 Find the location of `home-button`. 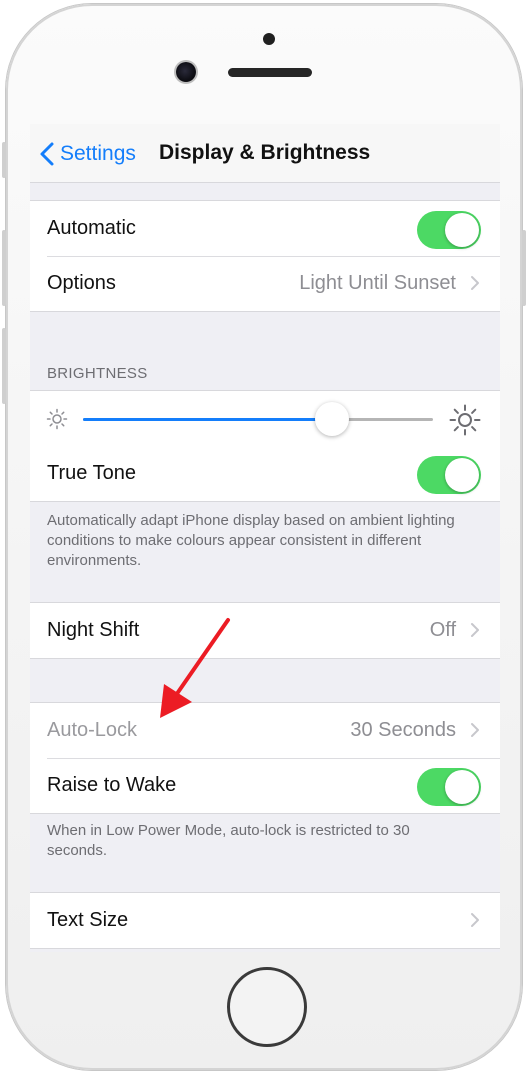

home-button is located at coordinates (267, 1007).